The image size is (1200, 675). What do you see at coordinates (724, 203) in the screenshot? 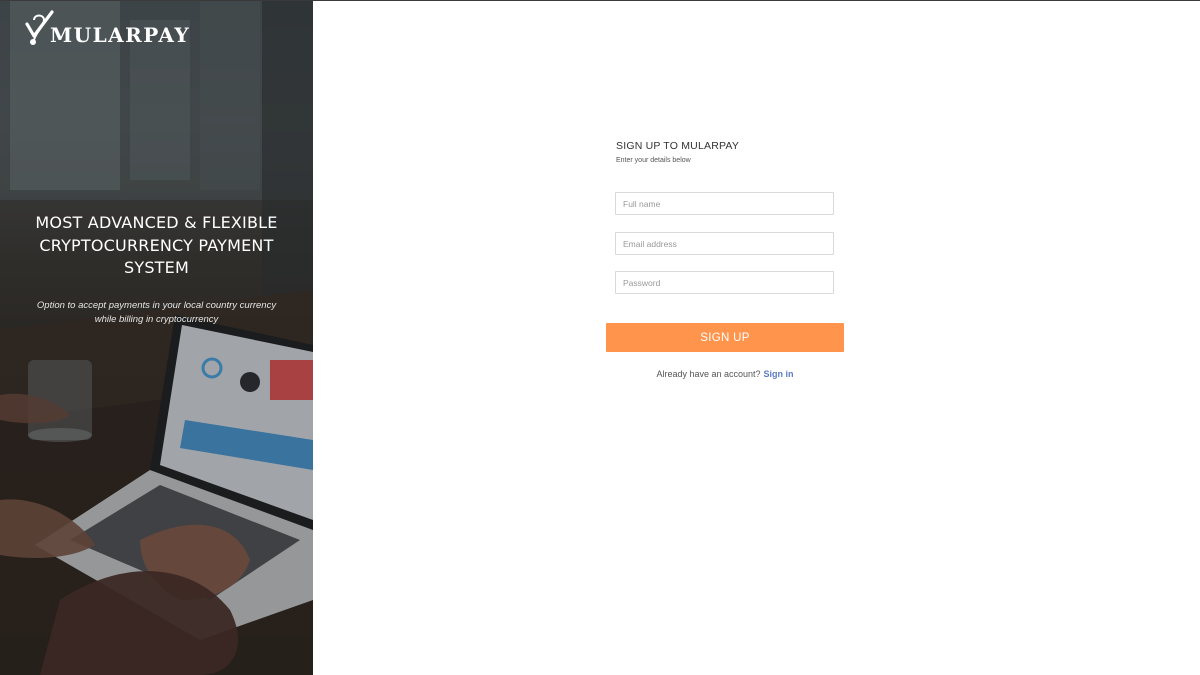
I see `full-name-input` at bounding box center [724, 203].